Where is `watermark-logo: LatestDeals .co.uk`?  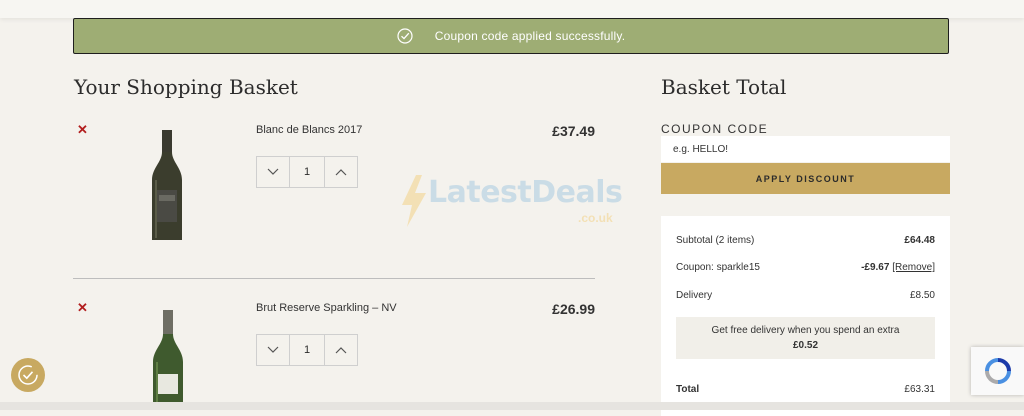
watermark-logo: LatestDeals .co.uk is located at coordinates (510, 201).